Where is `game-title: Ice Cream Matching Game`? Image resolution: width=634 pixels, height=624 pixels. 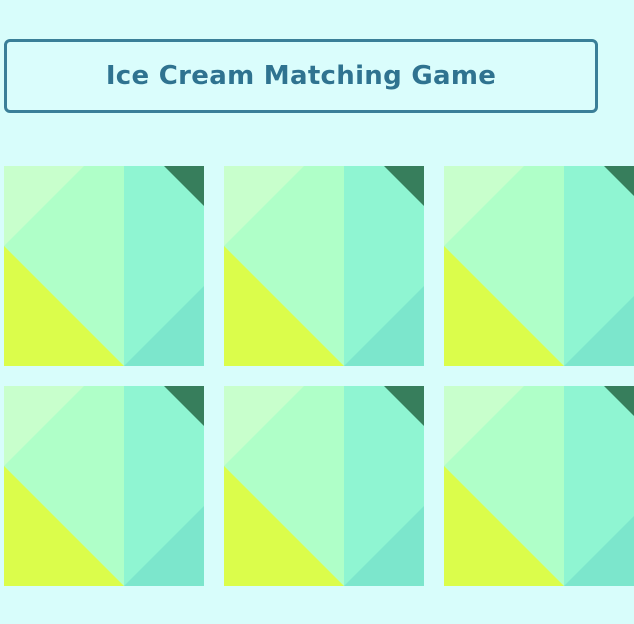 game-title: Ice Cream Matching Game is located at coordinates (301, 76).